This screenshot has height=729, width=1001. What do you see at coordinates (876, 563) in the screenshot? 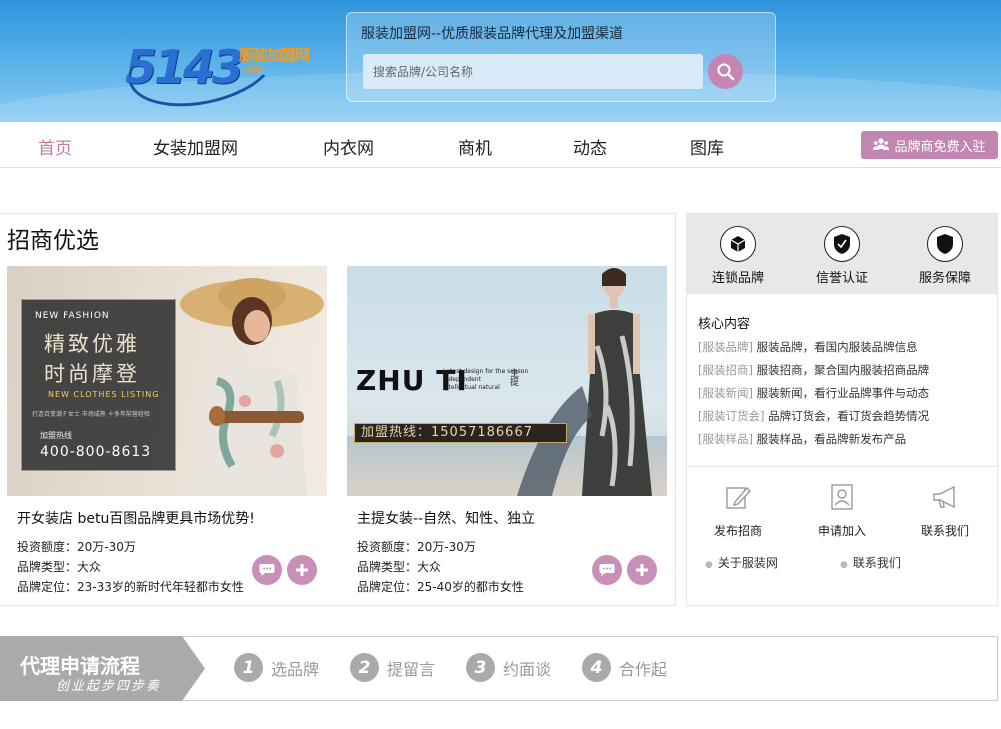
I see `contact-link-label: 联系我们` at bounding box center [876, 563].